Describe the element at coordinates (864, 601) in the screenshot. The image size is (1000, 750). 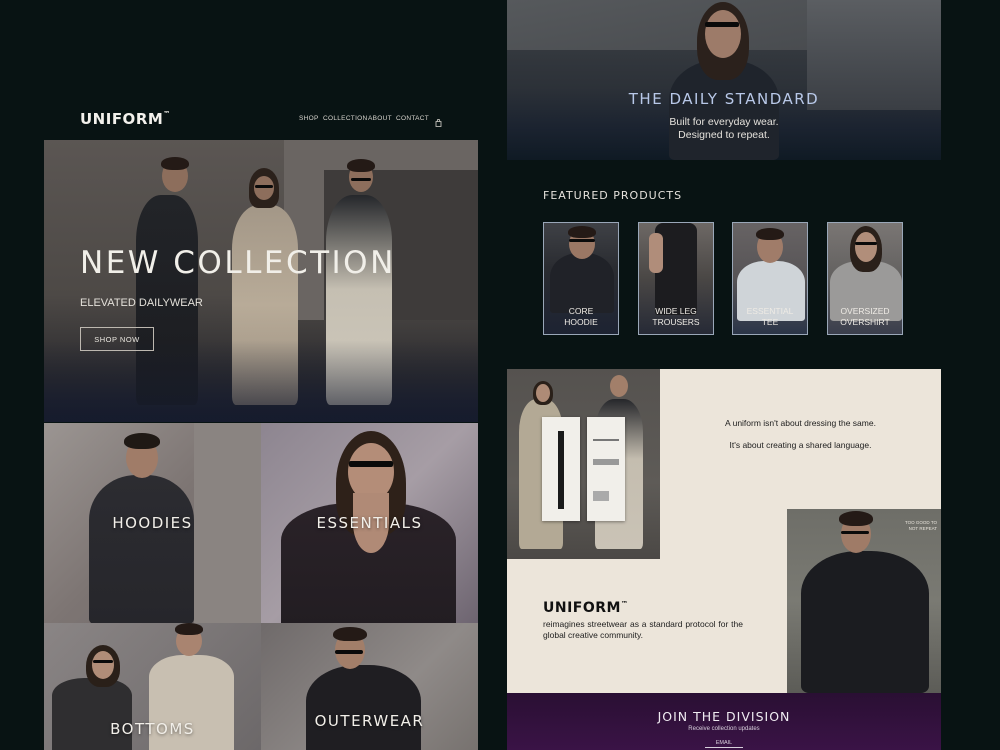
I see `lookbook-image-sweater` at that location.